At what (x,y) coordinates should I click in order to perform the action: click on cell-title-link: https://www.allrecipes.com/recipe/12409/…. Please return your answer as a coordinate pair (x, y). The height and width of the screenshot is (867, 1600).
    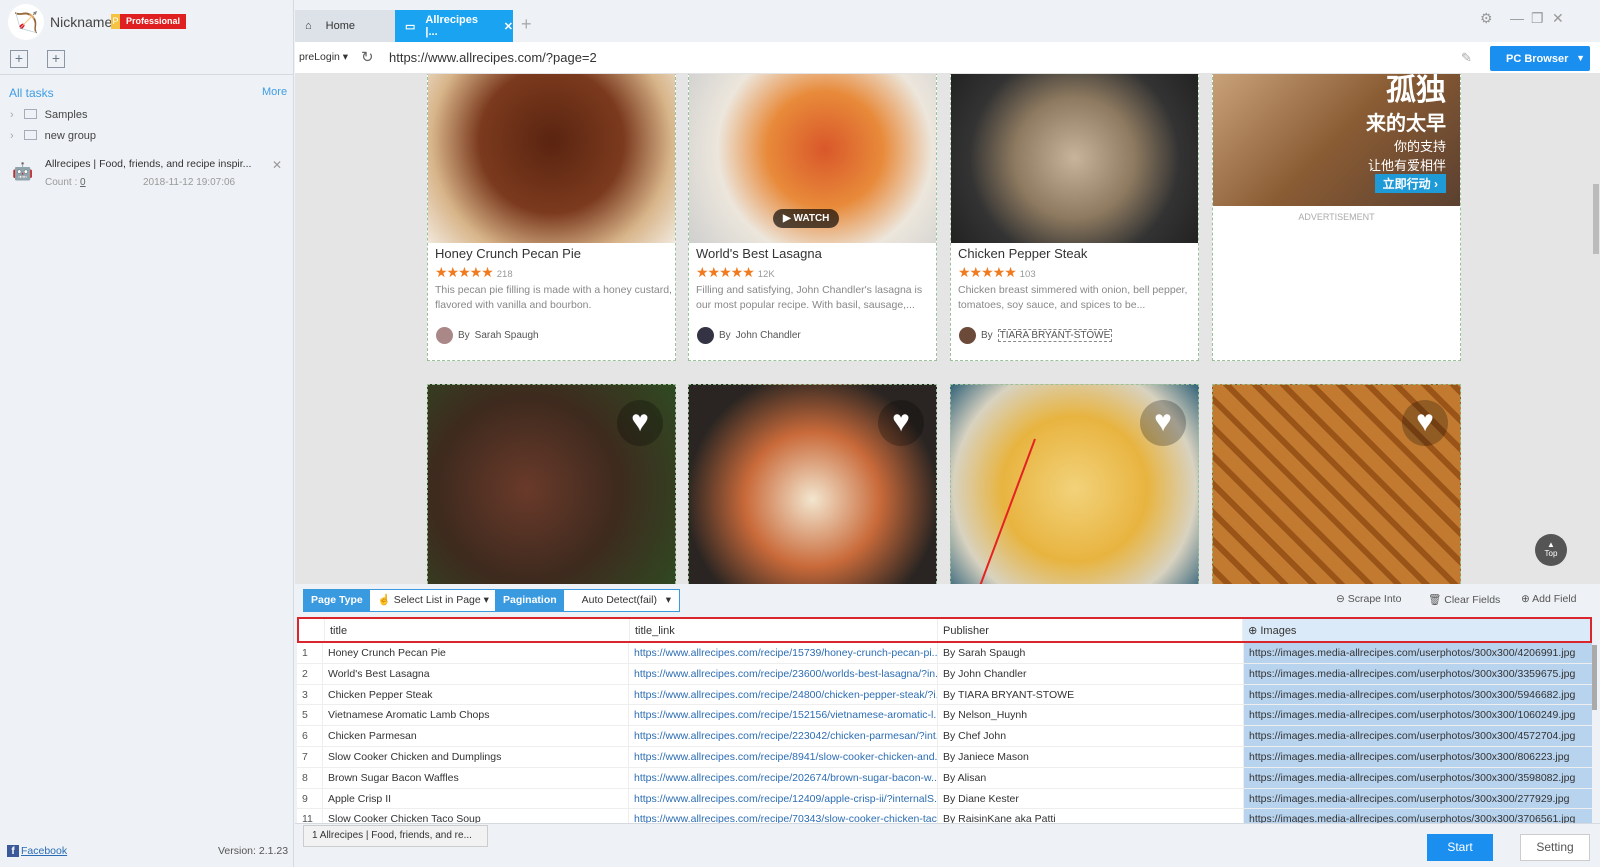
    Looking at the image, I should click on (782, 798).